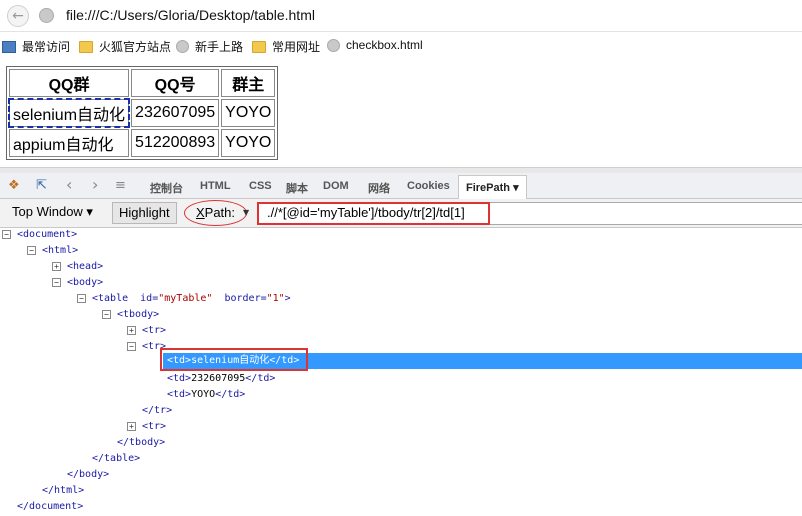 The width and height of the screenshot is (802, 516). What do you see at coordinates (144, 213) in the screenshot?
I see `highlight-button: Highlight` at bounding box center [144, 213].